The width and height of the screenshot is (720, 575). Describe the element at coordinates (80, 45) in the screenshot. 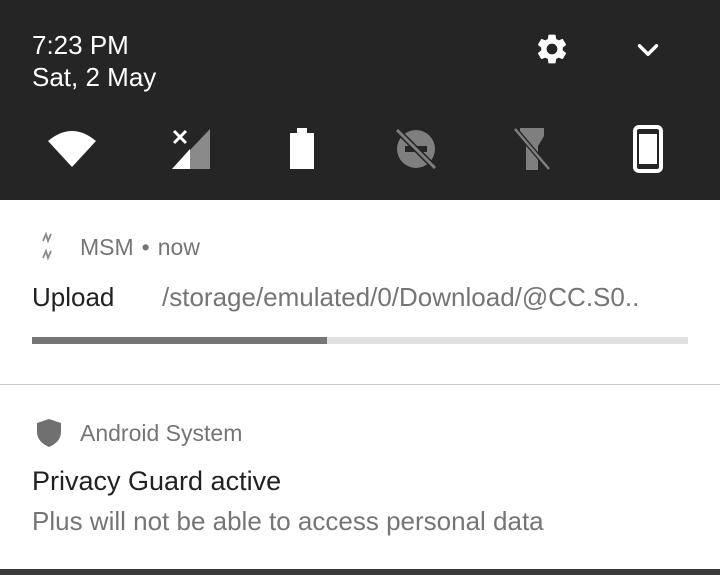

I see `clock-time: 7:23 PM` at that location.